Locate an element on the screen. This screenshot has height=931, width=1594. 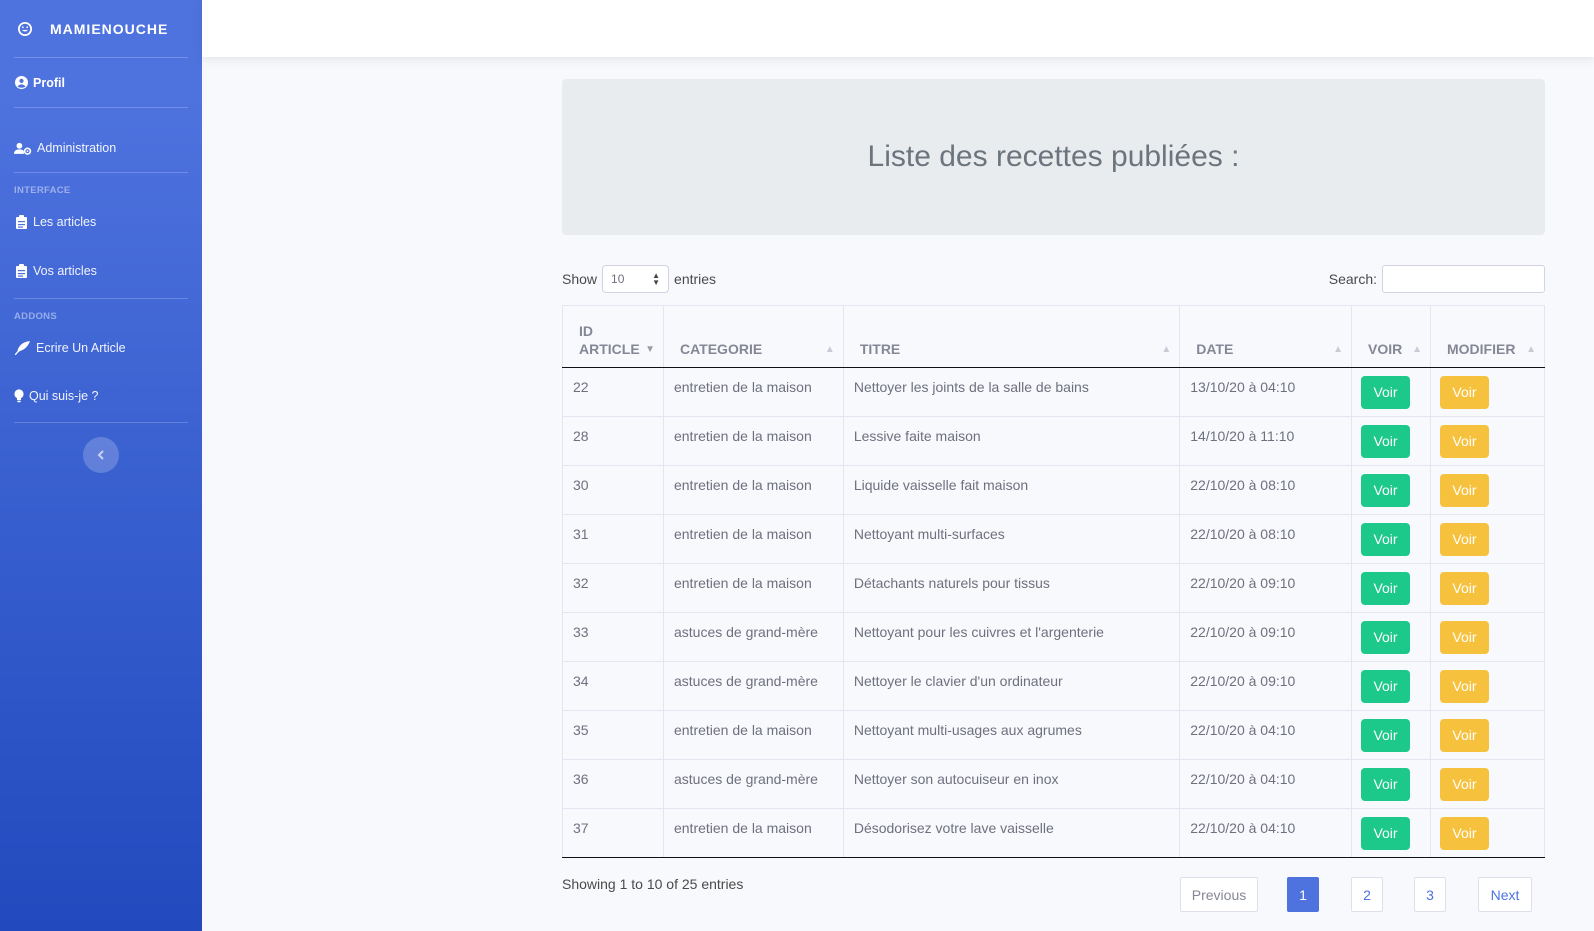
header-modifier: MODIFIER is located at coordinates (1481, 349).